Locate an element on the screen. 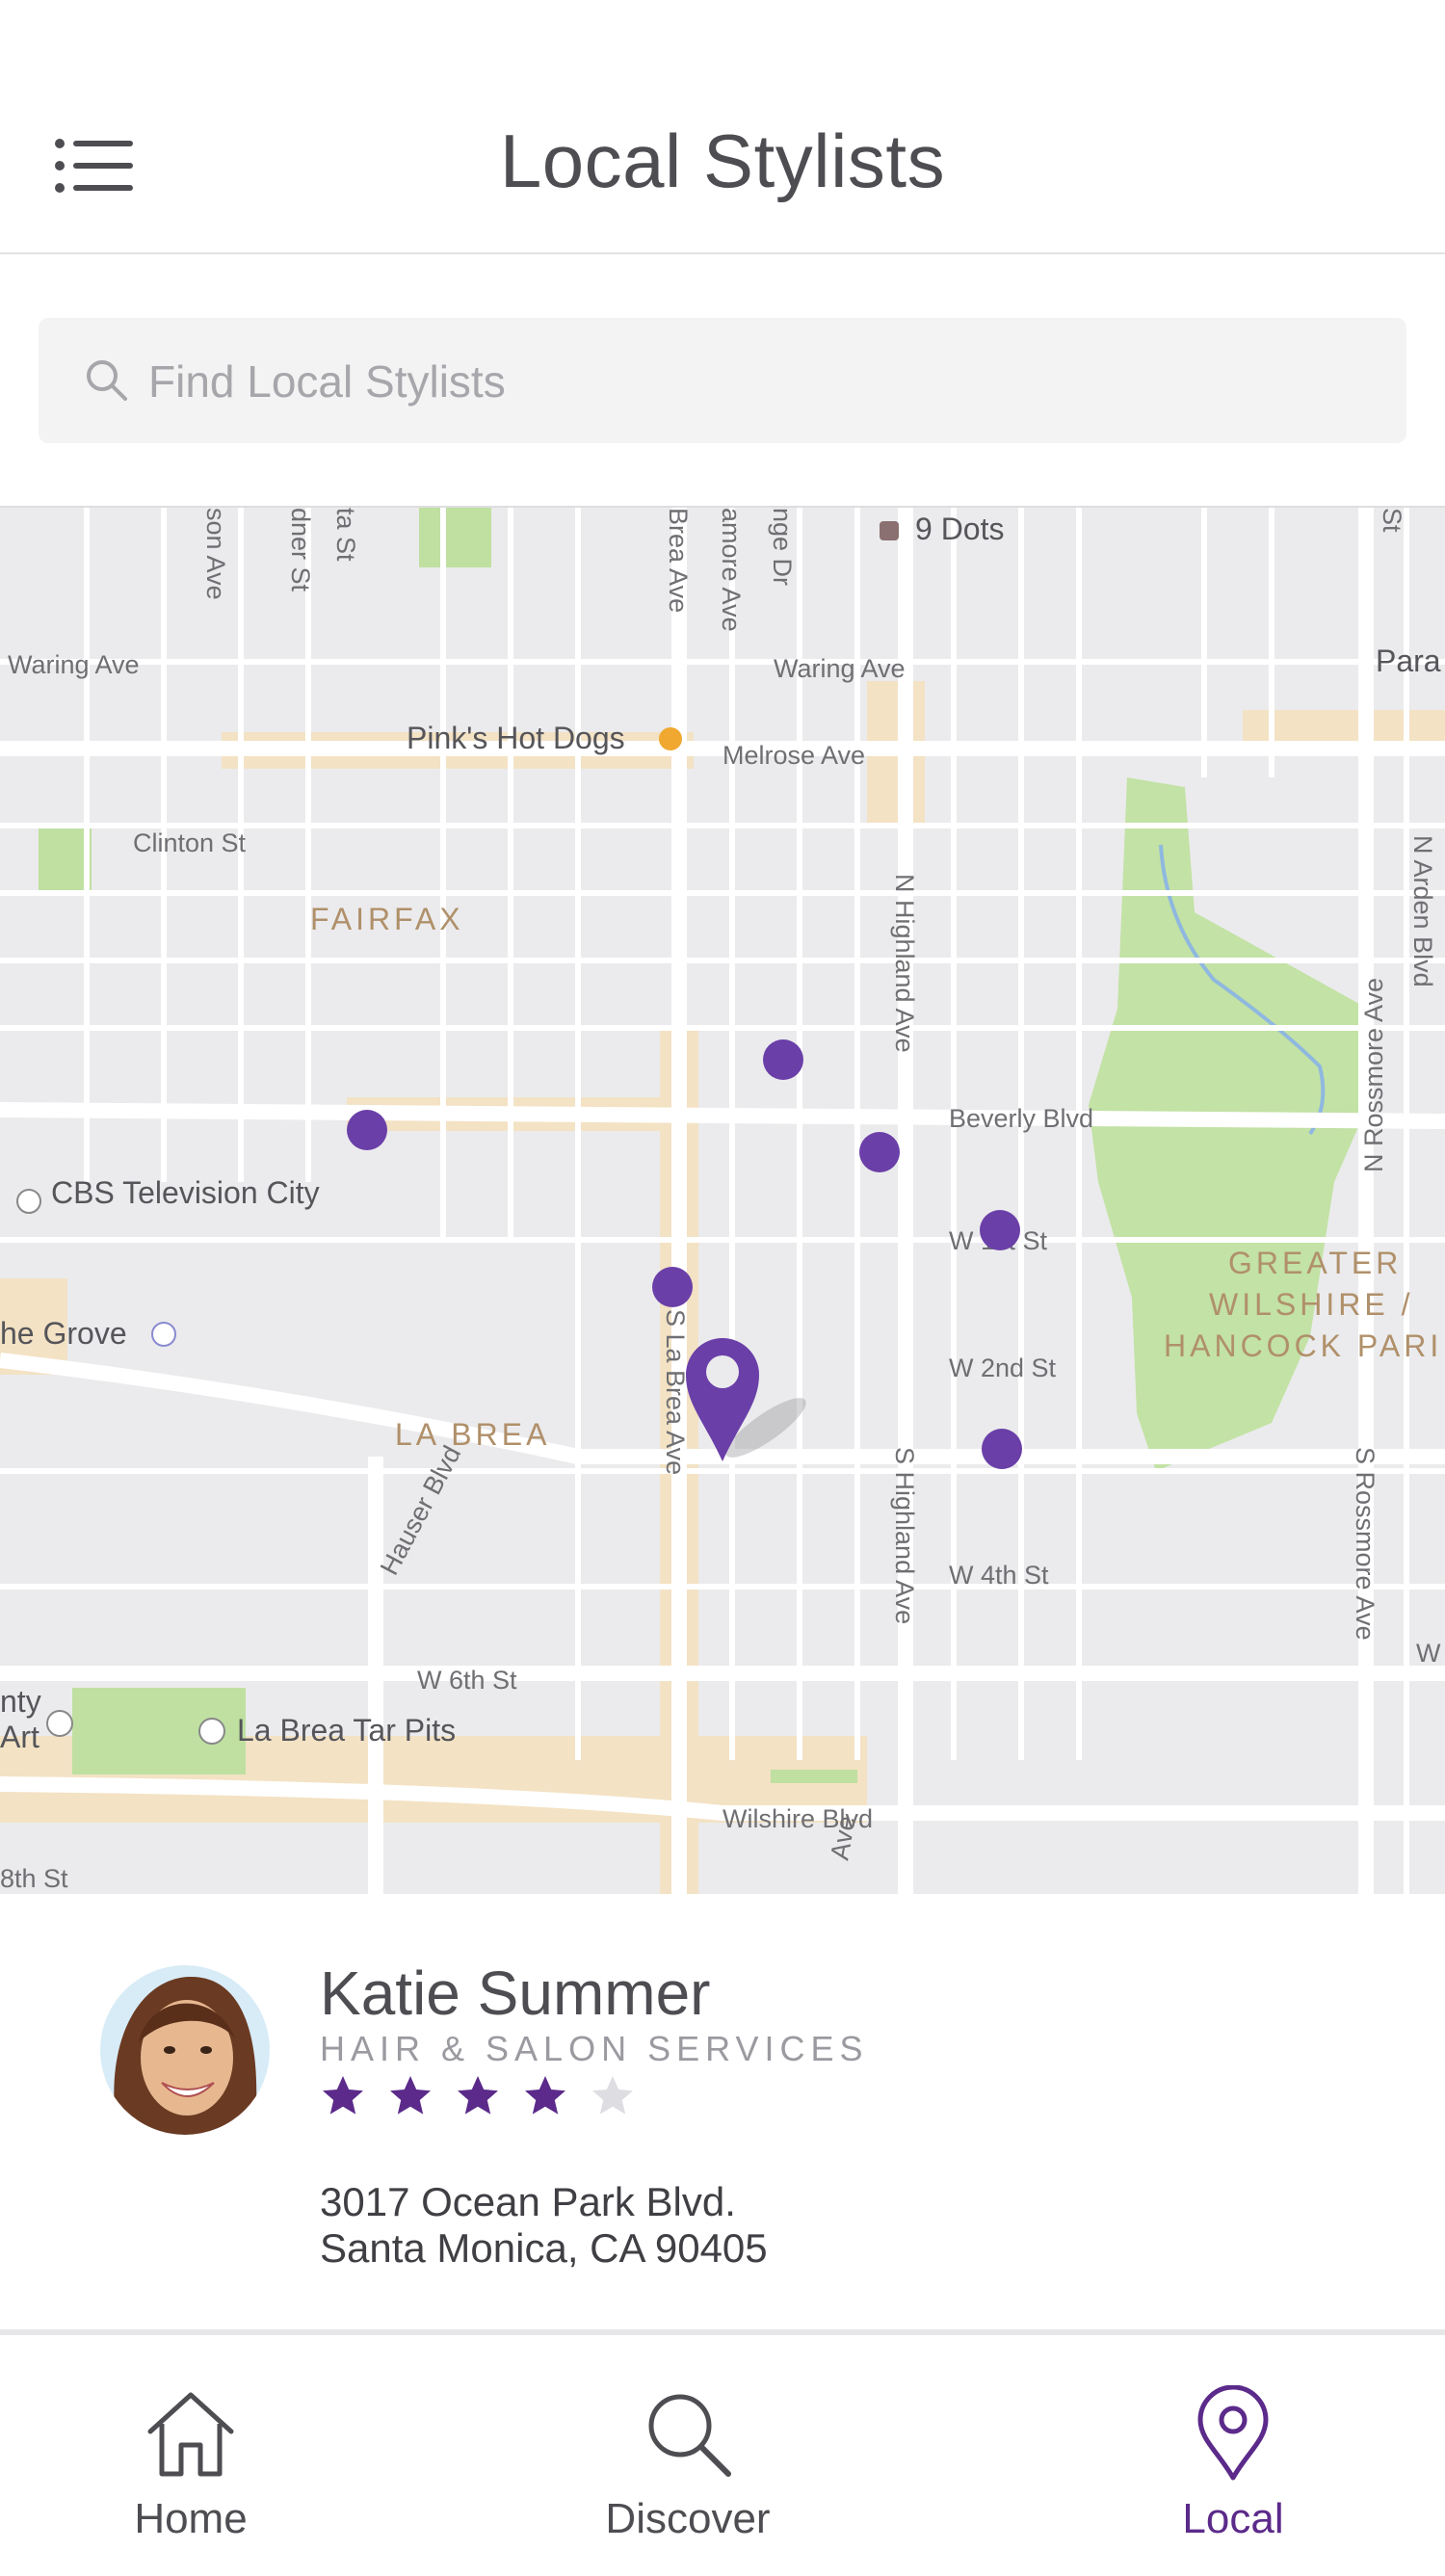  street-label: nge Dr is located at coordinates (782, 547).